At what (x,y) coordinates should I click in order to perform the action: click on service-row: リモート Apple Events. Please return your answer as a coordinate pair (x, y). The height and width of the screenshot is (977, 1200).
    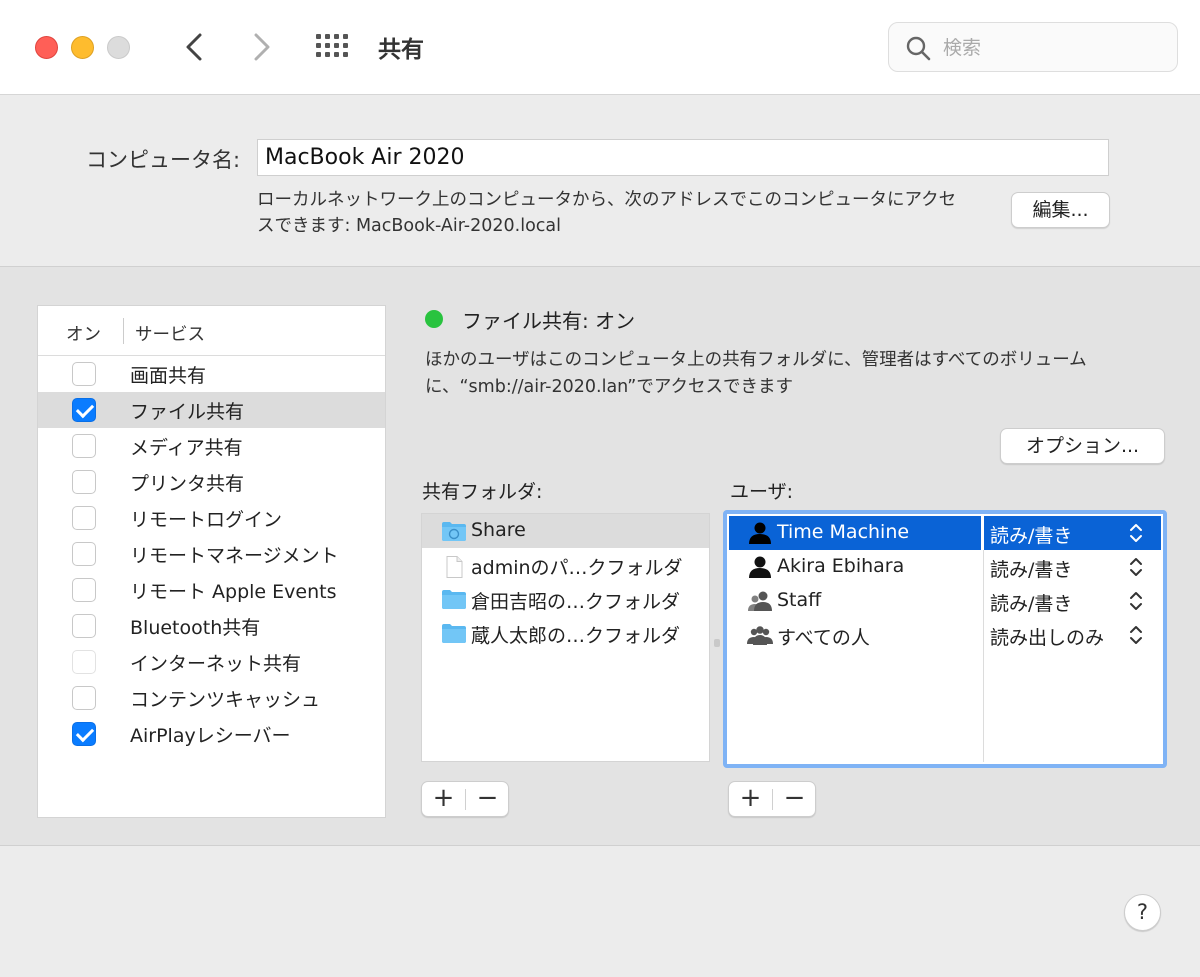
    Looking at the image, I should click on (211, 590).